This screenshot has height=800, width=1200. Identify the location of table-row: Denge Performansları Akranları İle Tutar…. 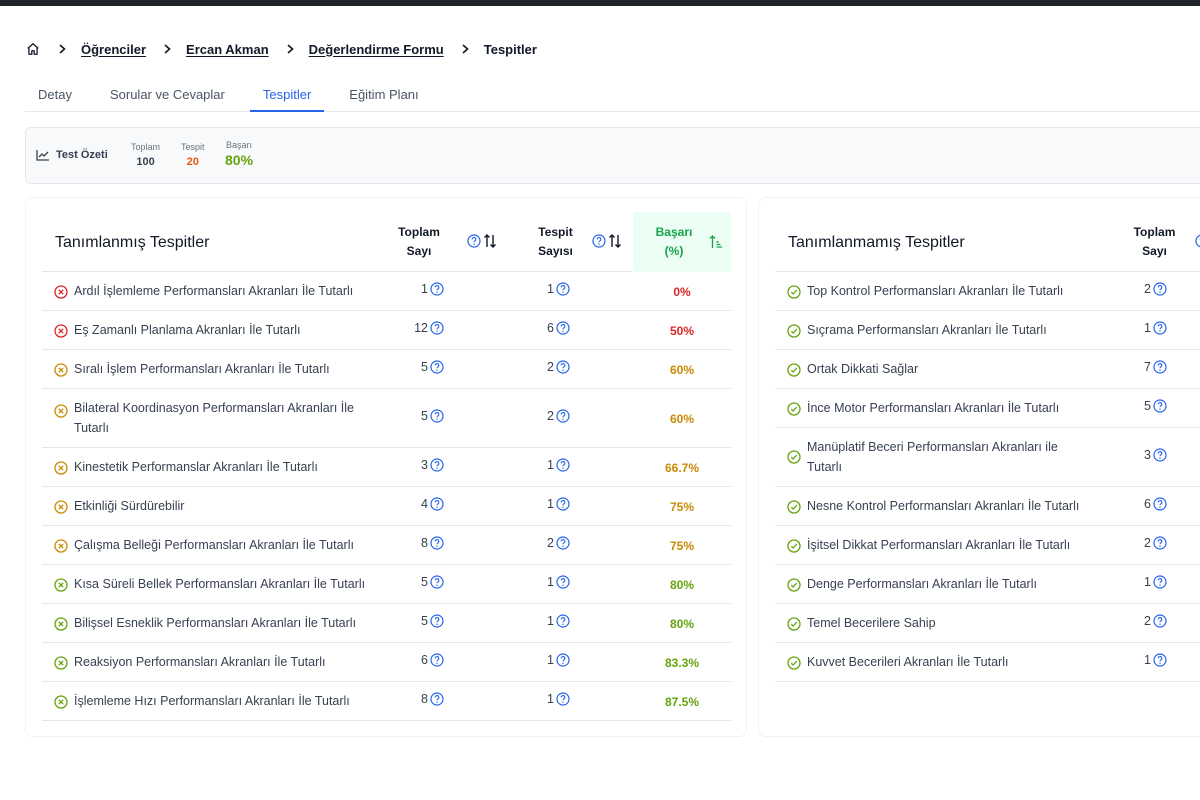
(987, 584).